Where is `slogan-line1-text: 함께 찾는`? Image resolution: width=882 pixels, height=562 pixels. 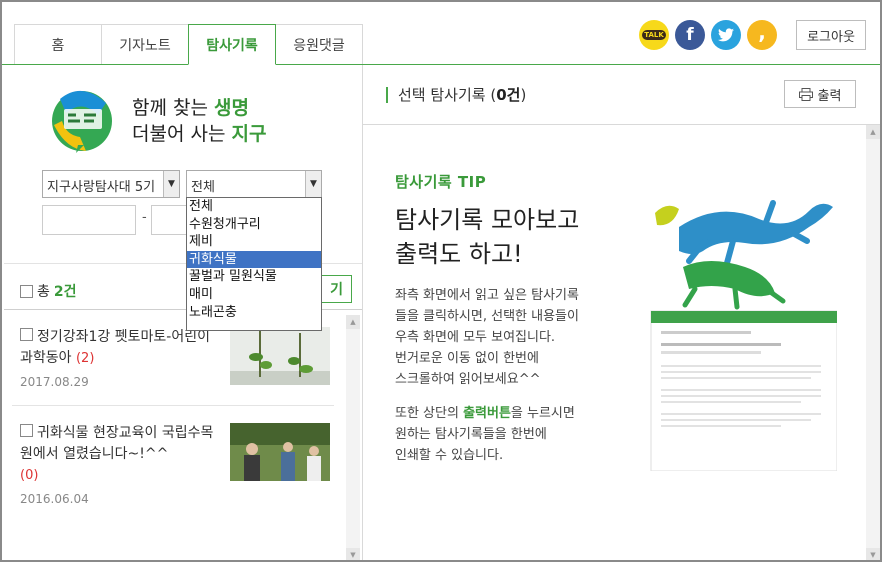 slogan-line1-text: 함께 찾는 is located at coordinates (173, 108).